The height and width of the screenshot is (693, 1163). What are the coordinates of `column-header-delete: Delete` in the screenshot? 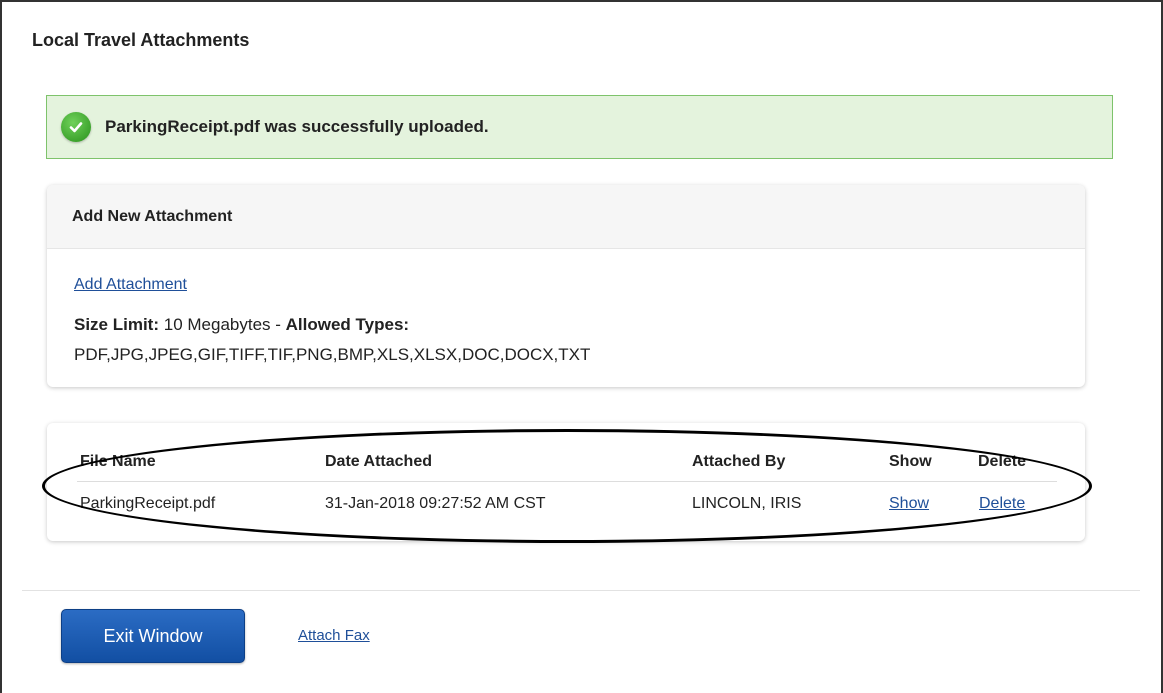 It's located at (1002, 461).